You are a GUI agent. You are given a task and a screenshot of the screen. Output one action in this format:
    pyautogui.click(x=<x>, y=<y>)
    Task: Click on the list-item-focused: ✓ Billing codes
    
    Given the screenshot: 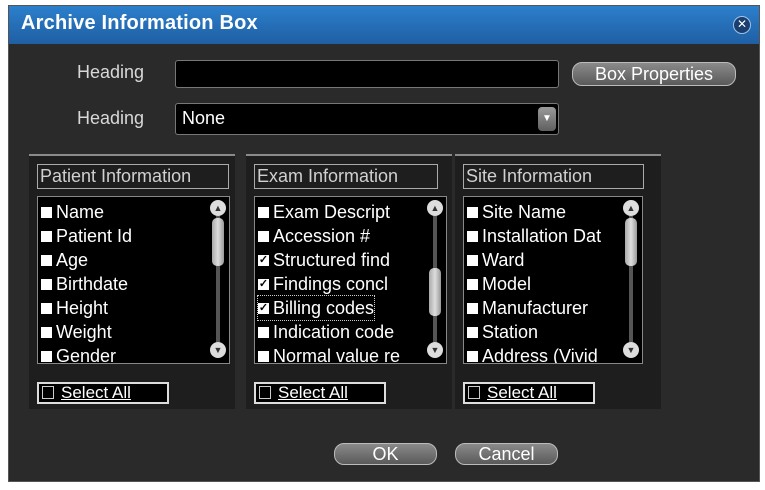 What is the action you would take?
    pyautogui.click(x=316, y=308)
    